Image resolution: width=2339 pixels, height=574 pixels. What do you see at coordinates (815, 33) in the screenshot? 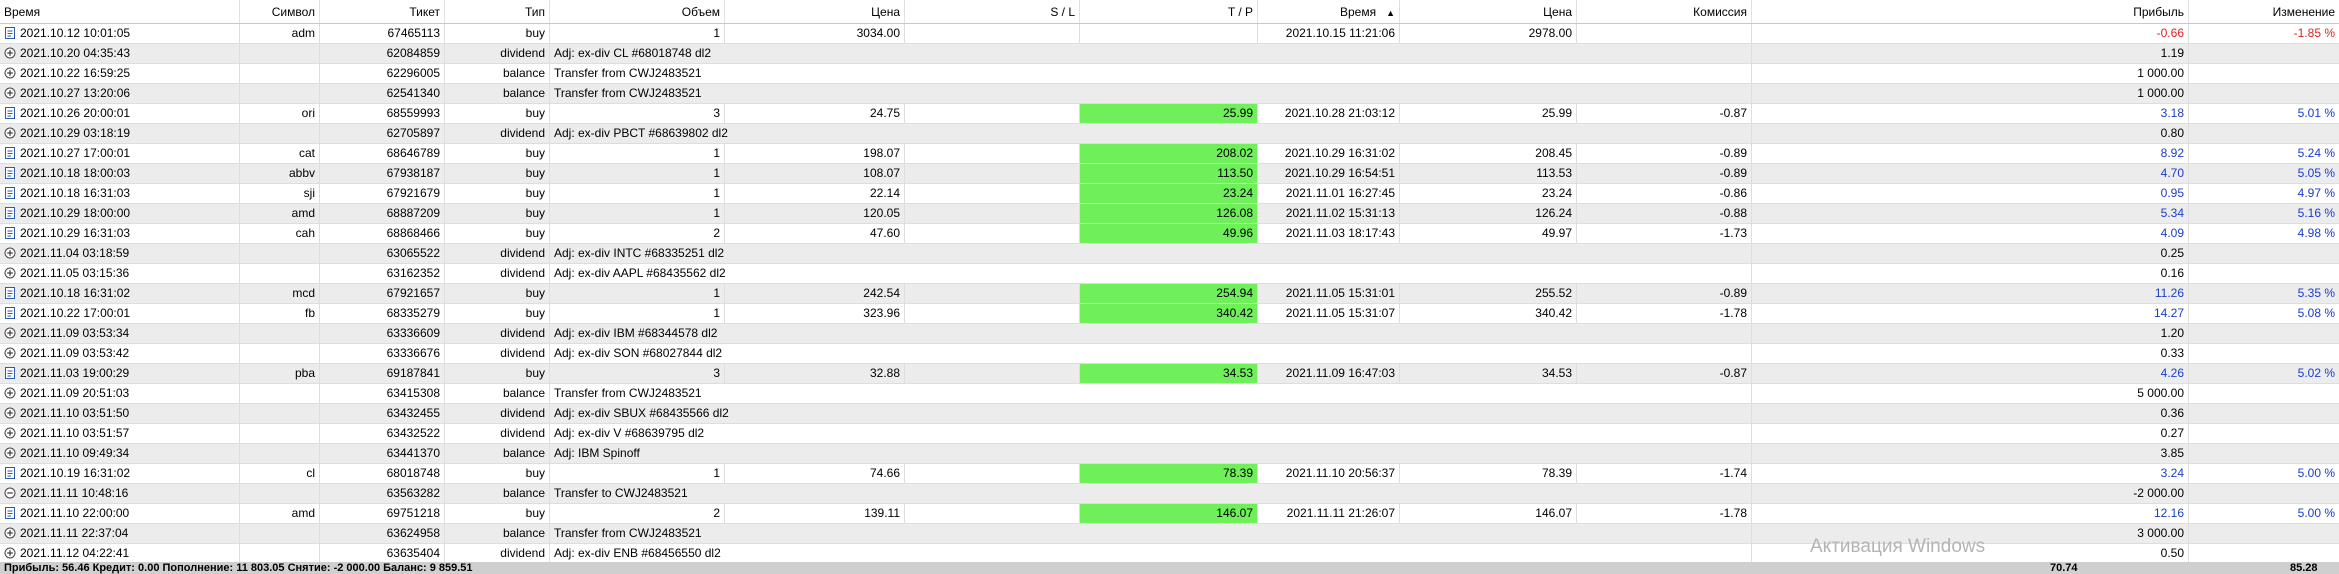
I see `cell-price: 3034.00` at bounding box center [815, 33].